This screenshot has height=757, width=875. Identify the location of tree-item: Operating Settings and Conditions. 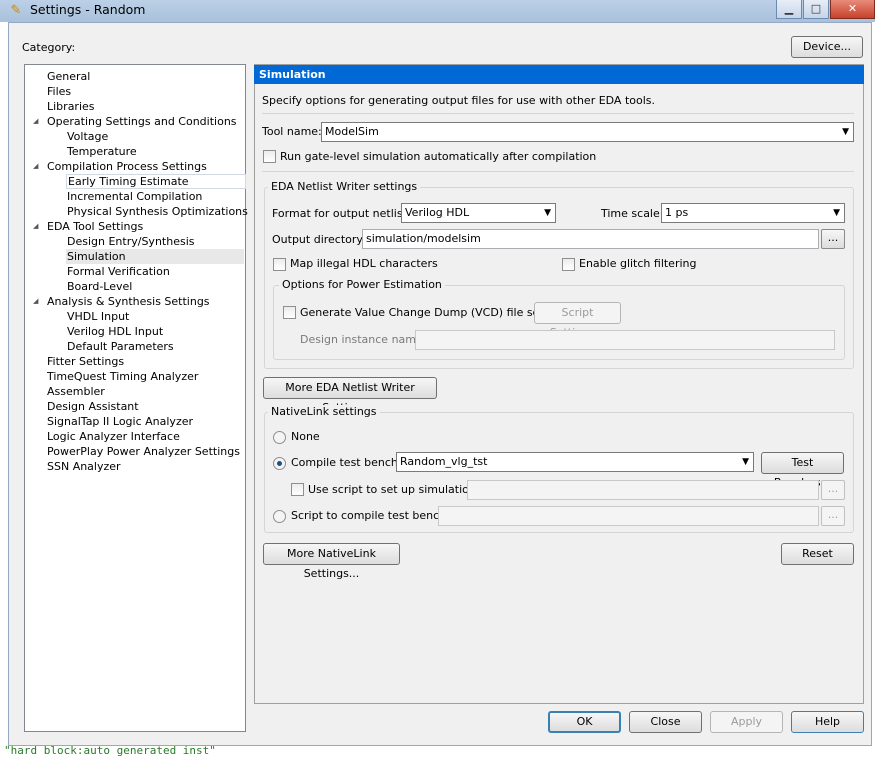
(141, 121).